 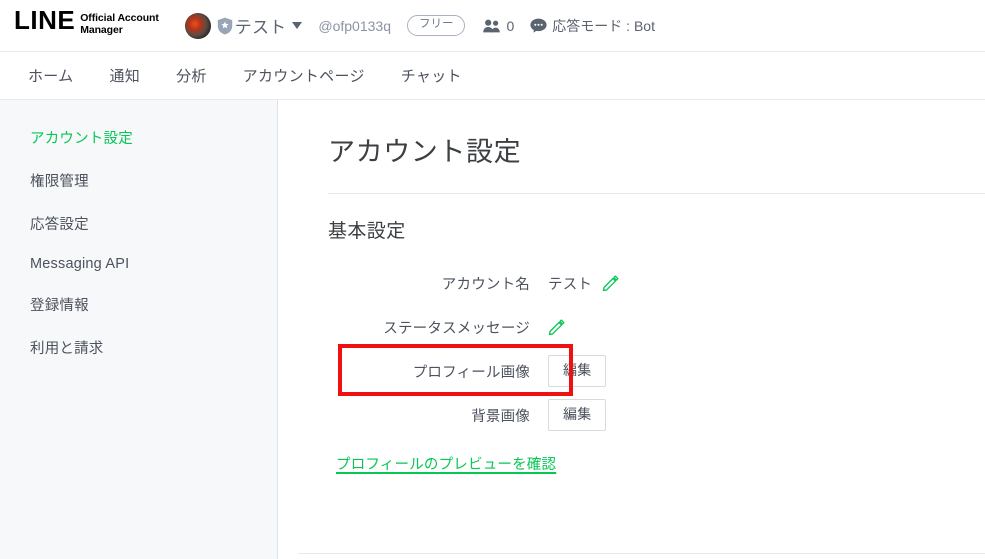 I want to click on edit-background-image-button: 編集, so click(x=577, y=415).